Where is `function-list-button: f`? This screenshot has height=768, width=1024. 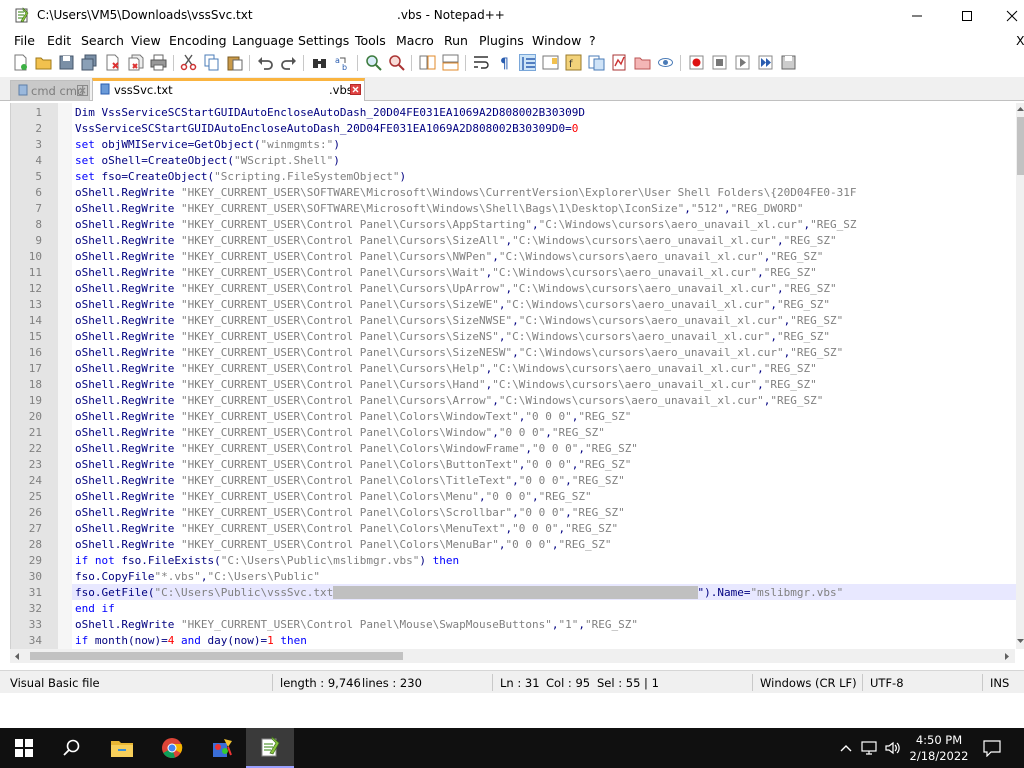 function-list-button: f is located at coordinates (573, 62).